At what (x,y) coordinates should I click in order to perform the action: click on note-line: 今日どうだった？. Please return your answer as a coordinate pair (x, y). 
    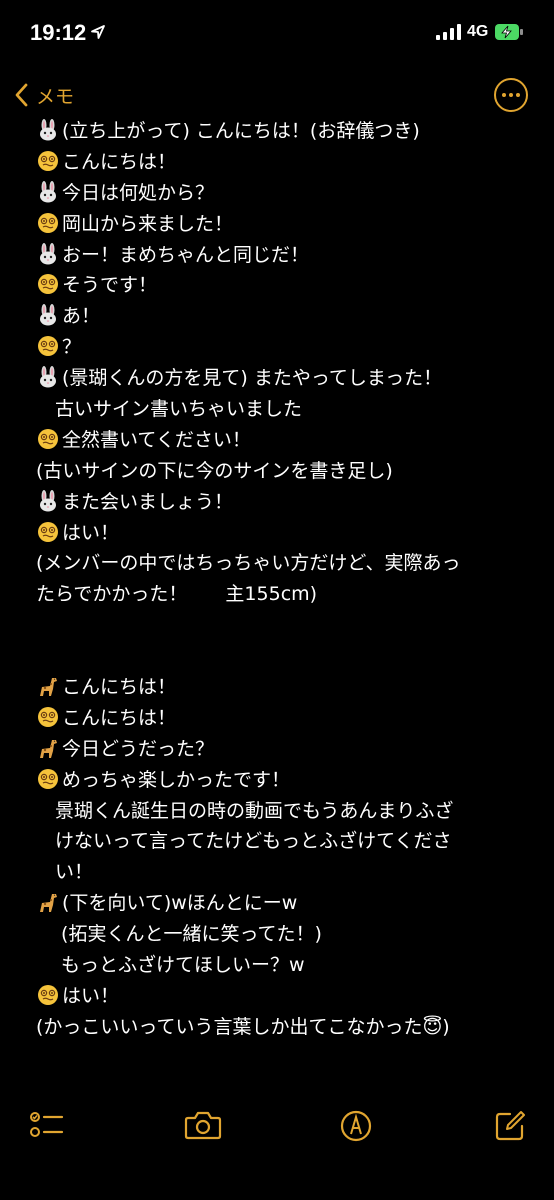
    Looking at the image, I should click on (286, 749).